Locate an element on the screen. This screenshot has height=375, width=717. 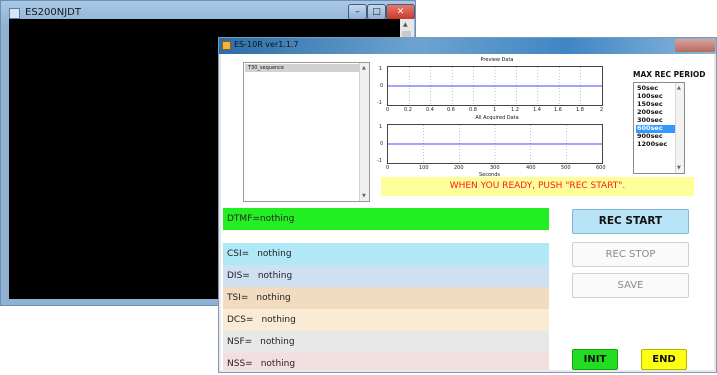
preview-axes is located at coordinates (495, 86).